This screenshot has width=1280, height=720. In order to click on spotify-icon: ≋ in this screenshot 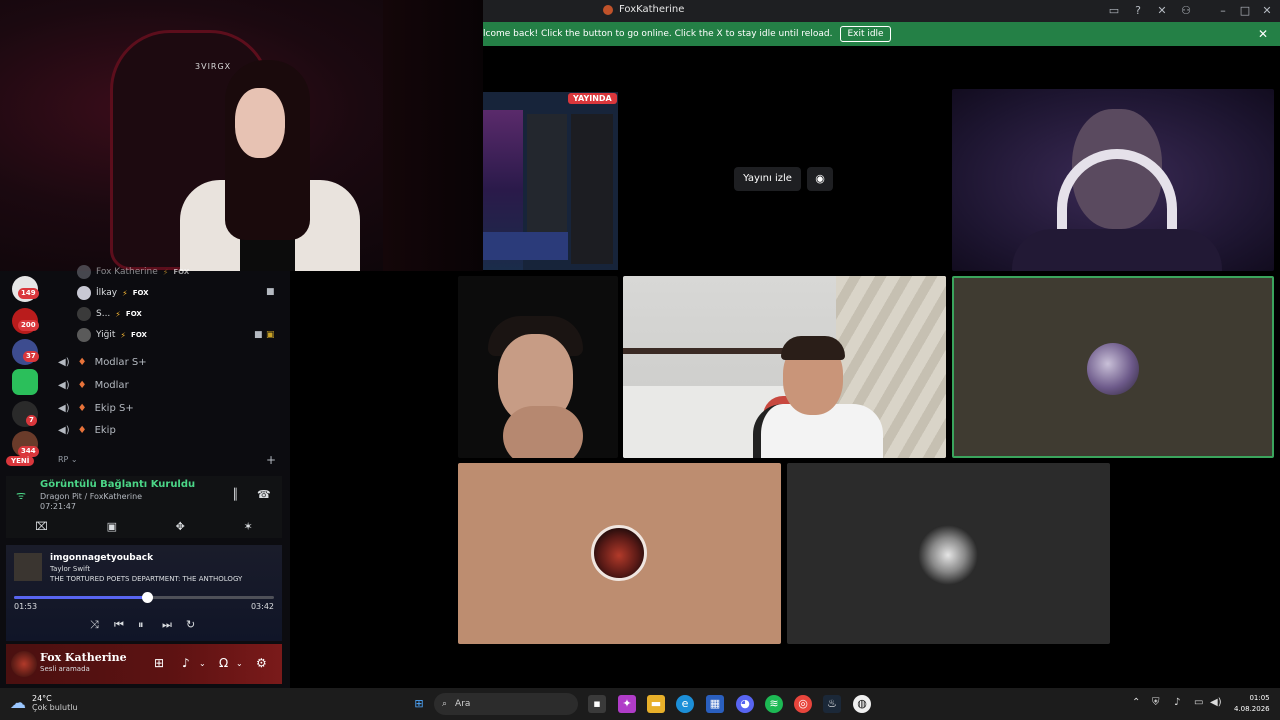, I will do `click(774, 704)`.